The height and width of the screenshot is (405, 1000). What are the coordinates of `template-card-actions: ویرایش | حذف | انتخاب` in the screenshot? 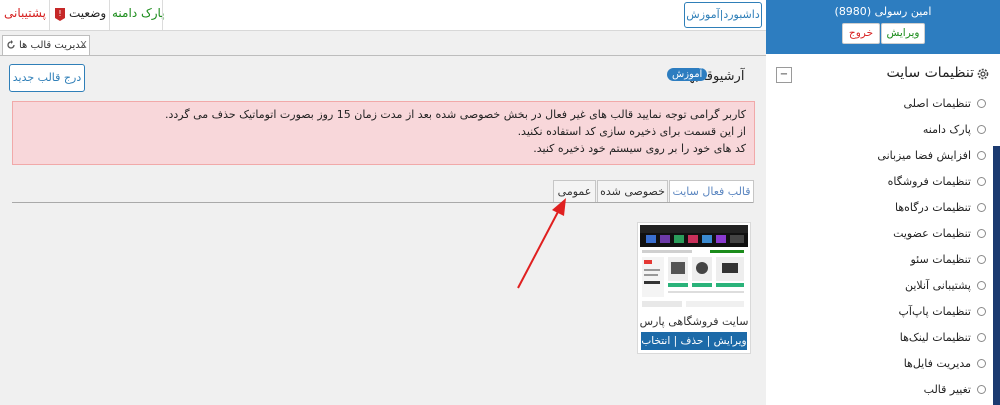 It's located at (694, 341).